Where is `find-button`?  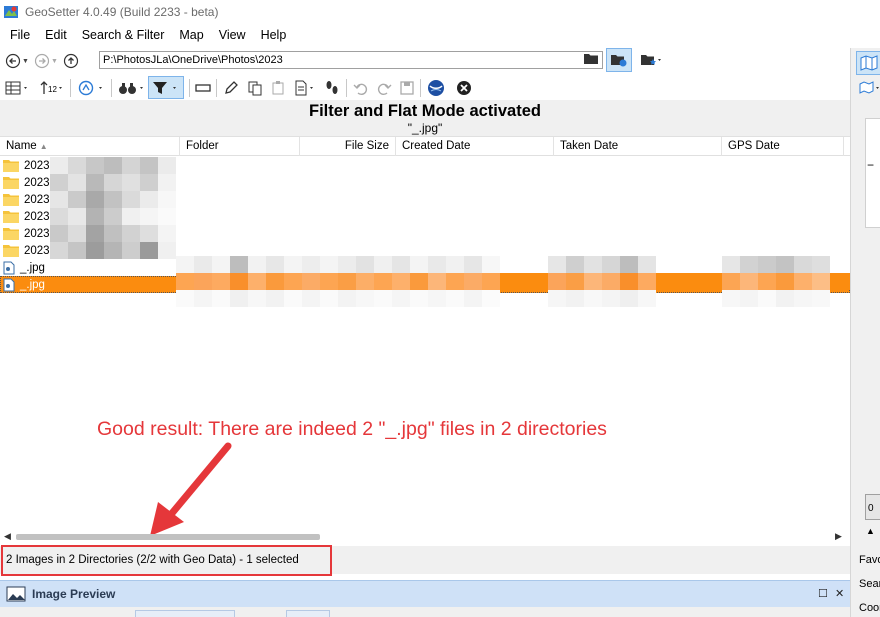 find-button is located at coordinates (133, 88).